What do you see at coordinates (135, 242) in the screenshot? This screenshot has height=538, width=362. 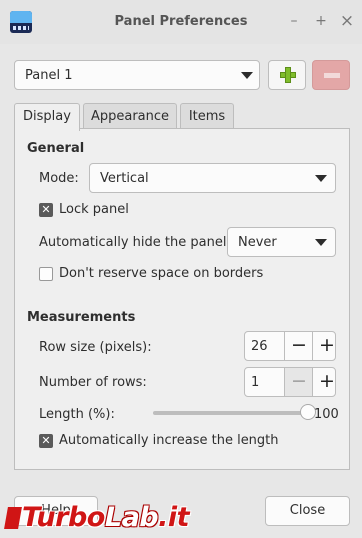 I see `autohide-label: Automatically hide the panel:` at bounding box center [135, 242].